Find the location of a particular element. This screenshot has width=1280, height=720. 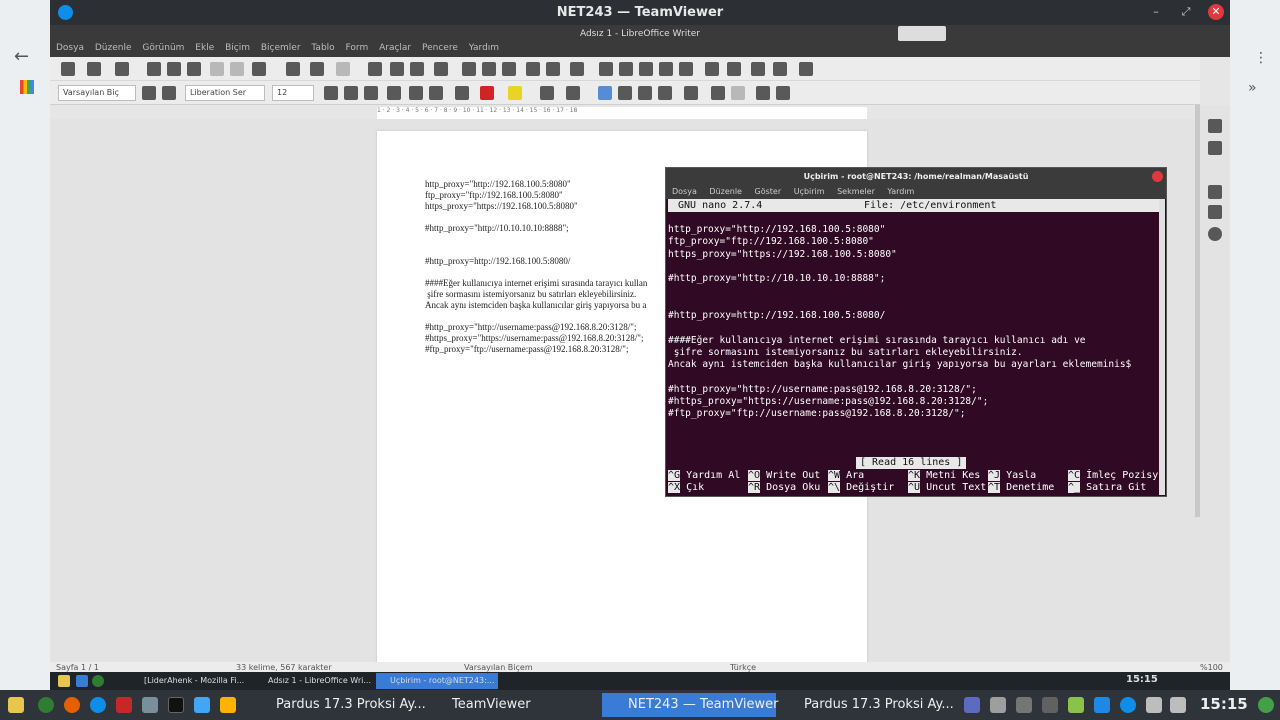

subscript-icon is located at coordinates (436, 93).